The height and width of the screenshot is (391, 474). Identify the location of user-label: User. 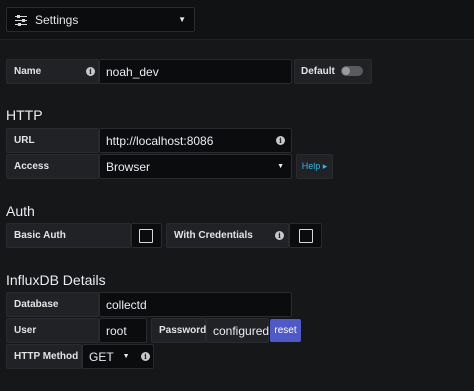
(52, 330).